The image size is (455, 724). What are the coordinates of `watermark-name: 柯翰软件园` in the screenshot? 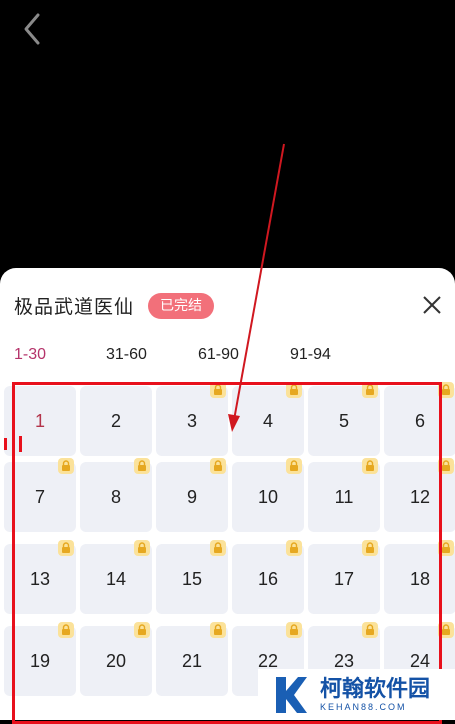 It's located at (375, 689).